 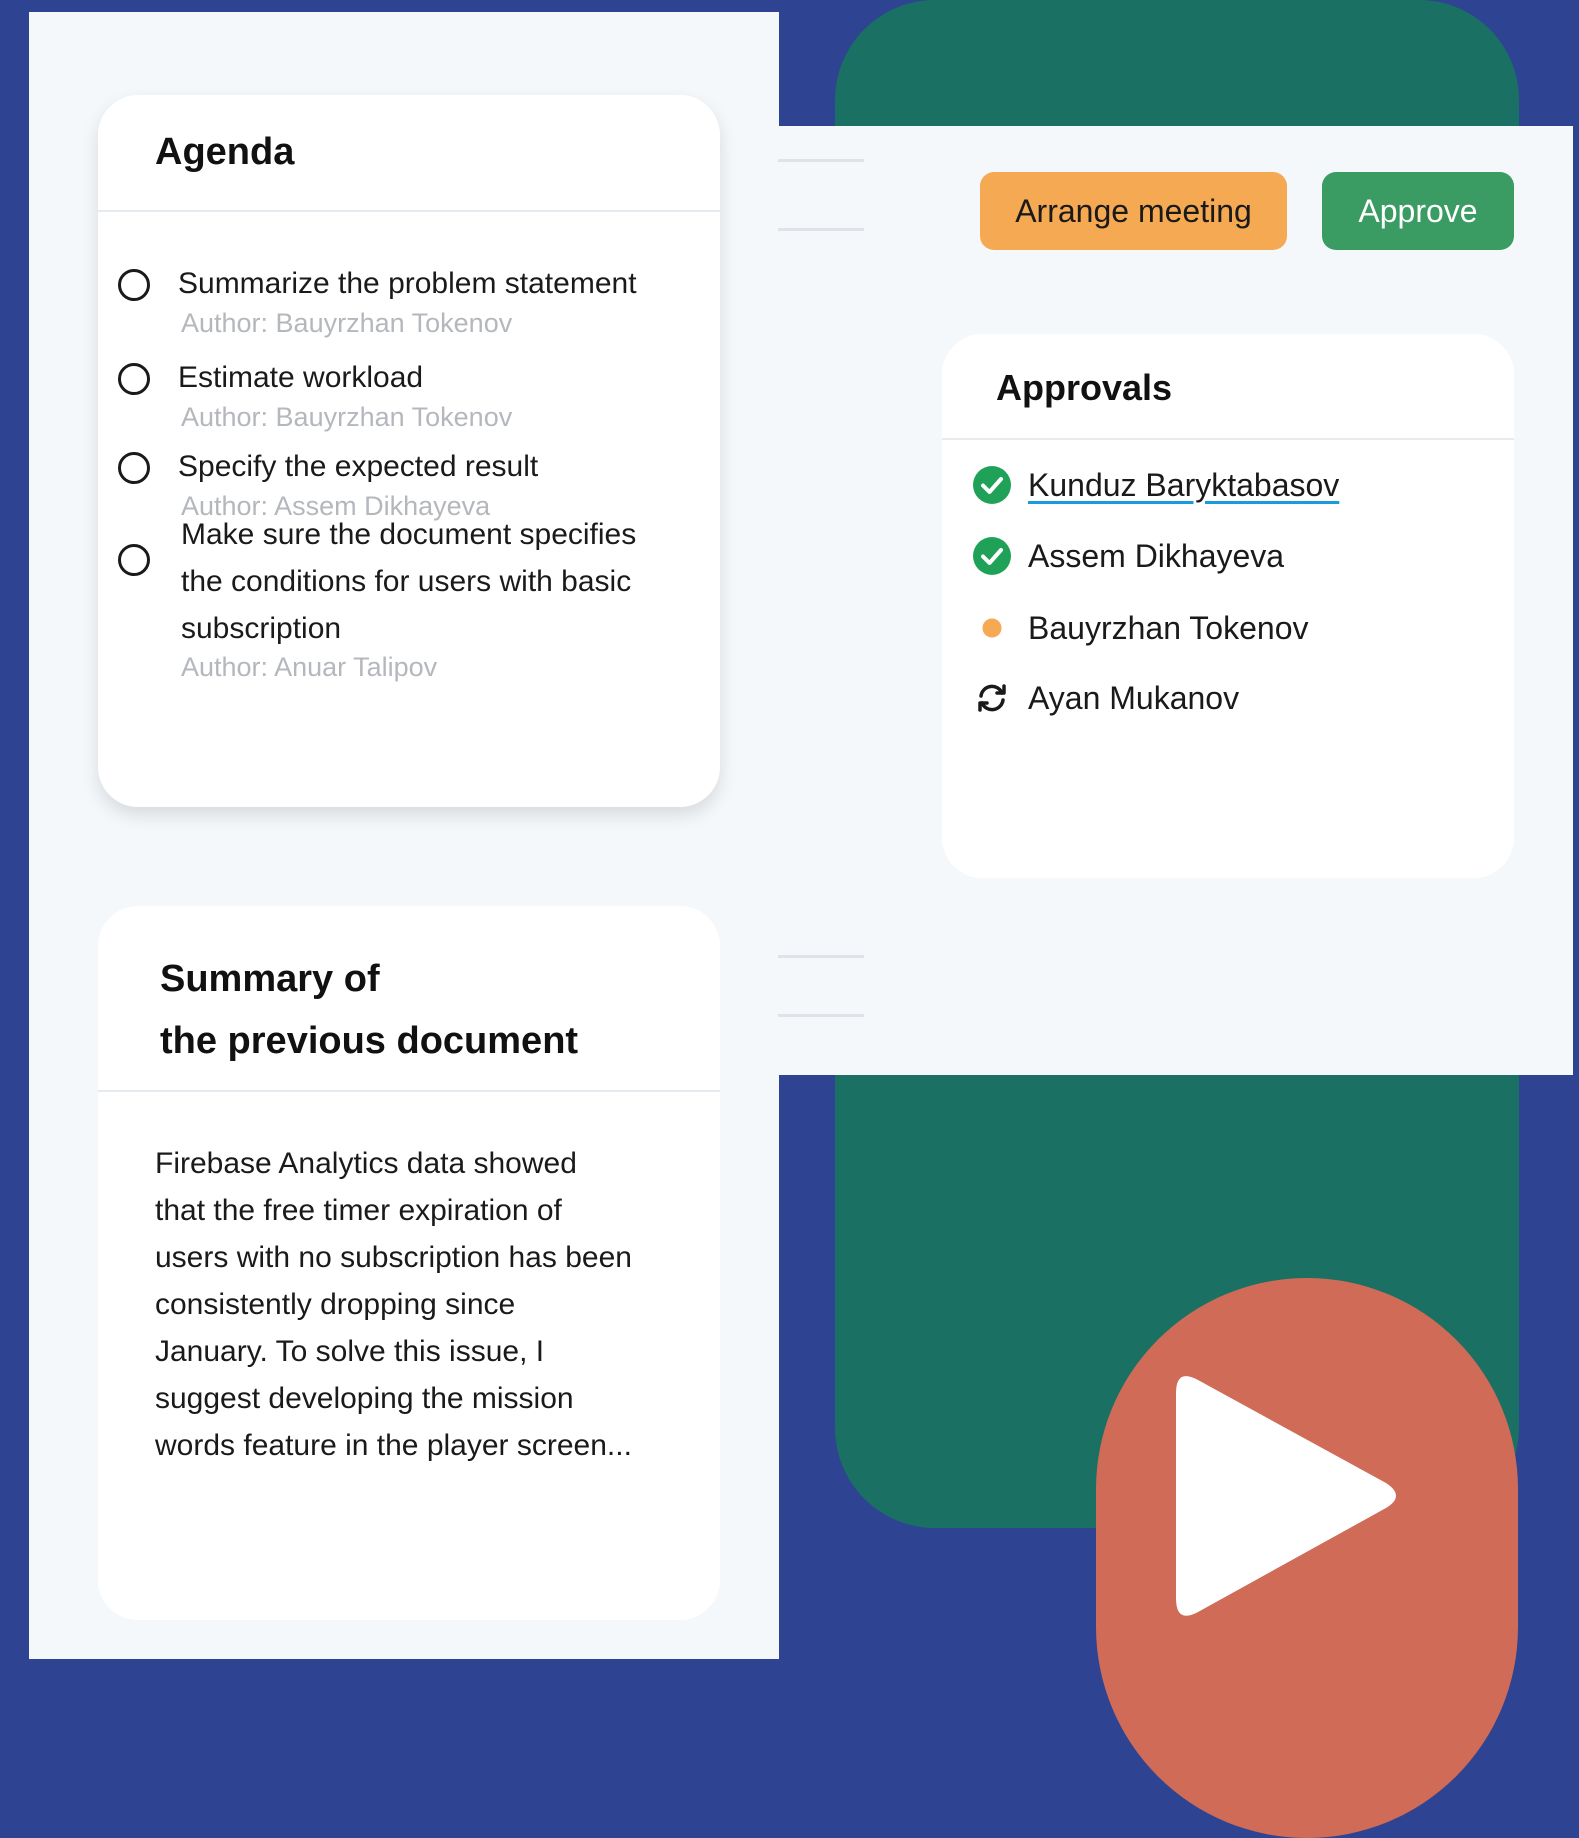 What do you see at coordinates (1183, 485) in the screenshot?
I see `approver-name-link: Kunduz Baryktabasov` at bounding box center [1183, 485].